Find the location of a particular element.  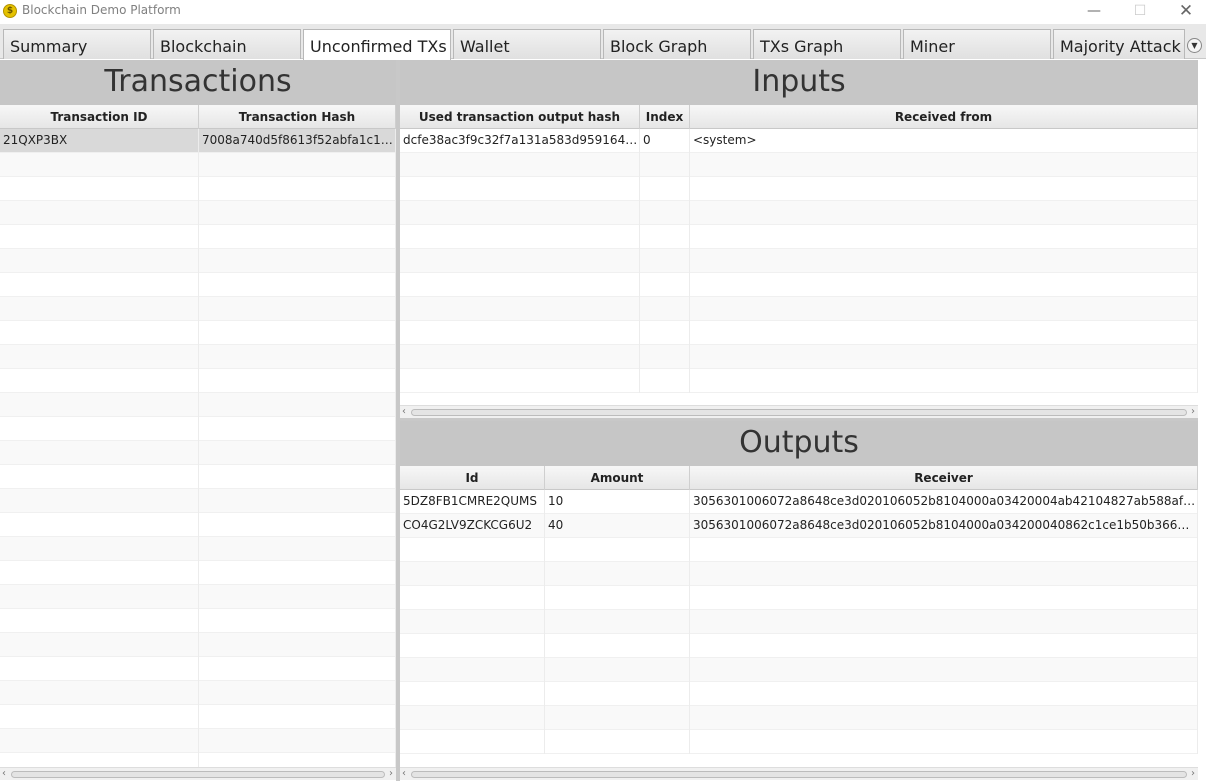

close-button: ✕ is located at coordinates (1184, 12).